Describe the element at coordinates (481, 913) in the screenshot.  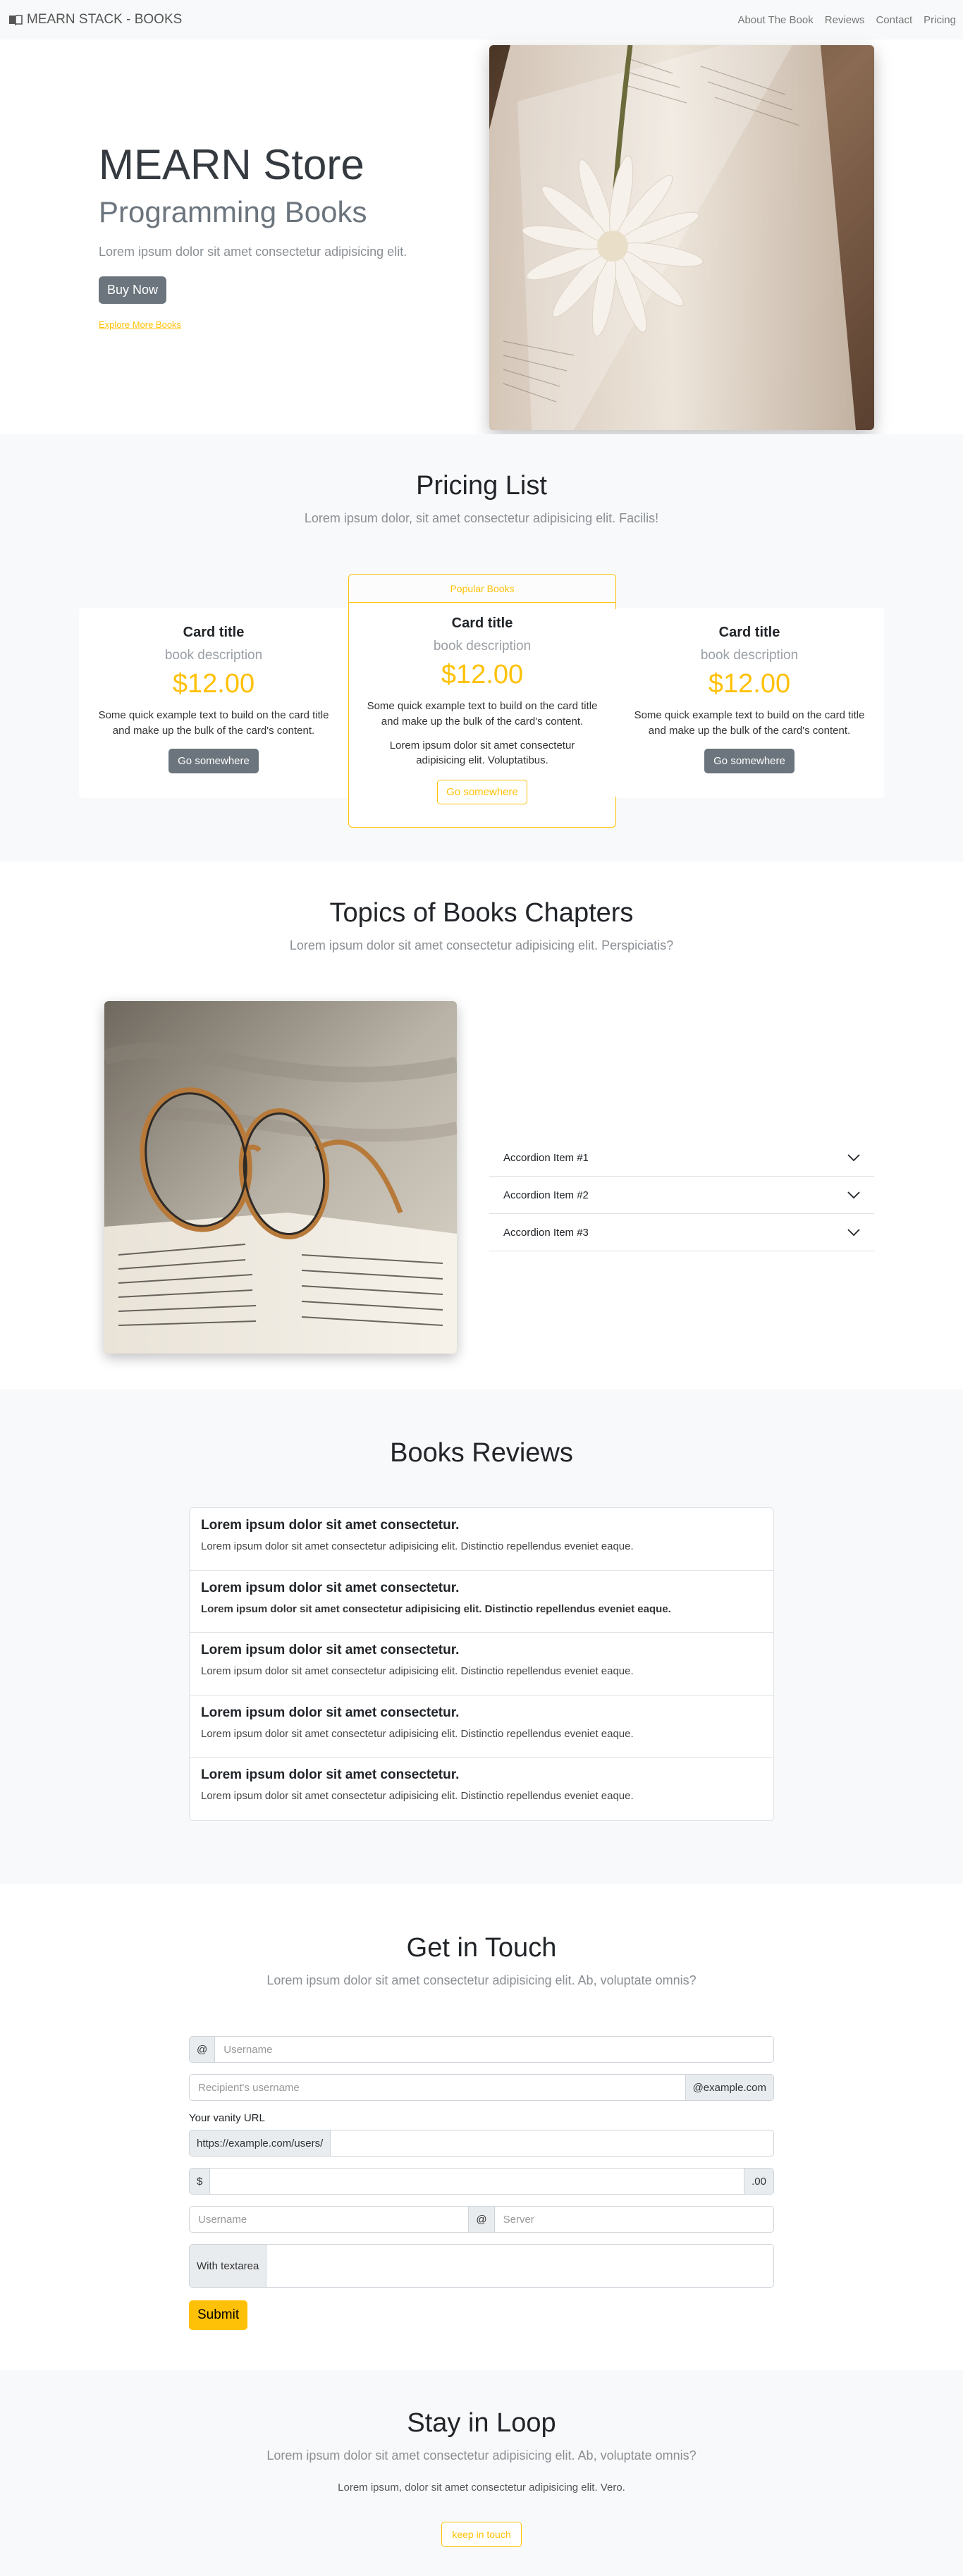
I see `topics-title: Topics of Books Chapters` at that location.